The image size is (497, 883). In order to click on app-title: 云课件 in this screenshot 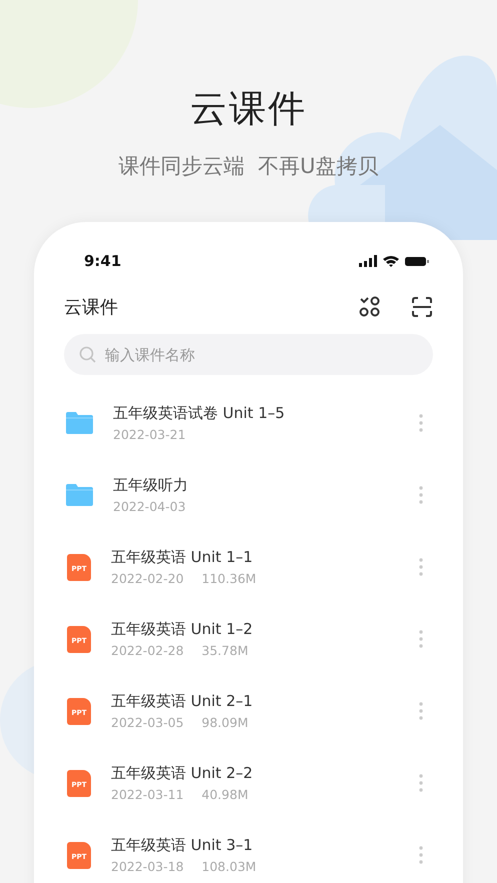, I will do `click(91, 307)`.